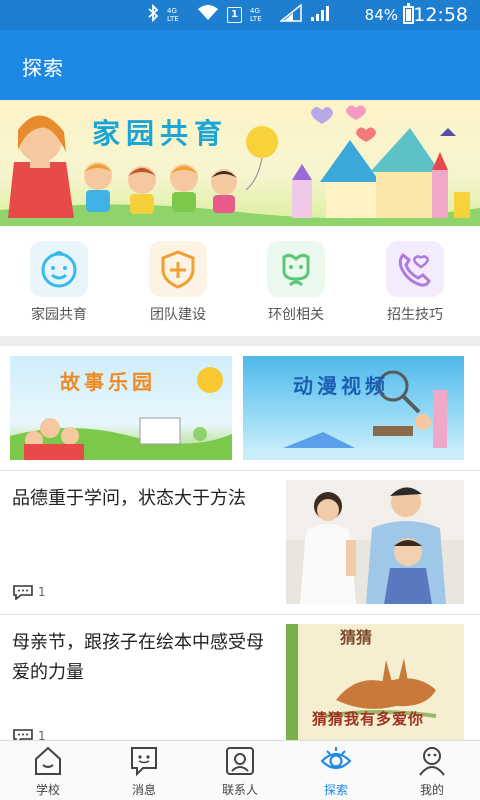  What do you see at coordinates (440, 15) in the screenshot?
I see `clock: 12:58` at bounding box center [440, 15].